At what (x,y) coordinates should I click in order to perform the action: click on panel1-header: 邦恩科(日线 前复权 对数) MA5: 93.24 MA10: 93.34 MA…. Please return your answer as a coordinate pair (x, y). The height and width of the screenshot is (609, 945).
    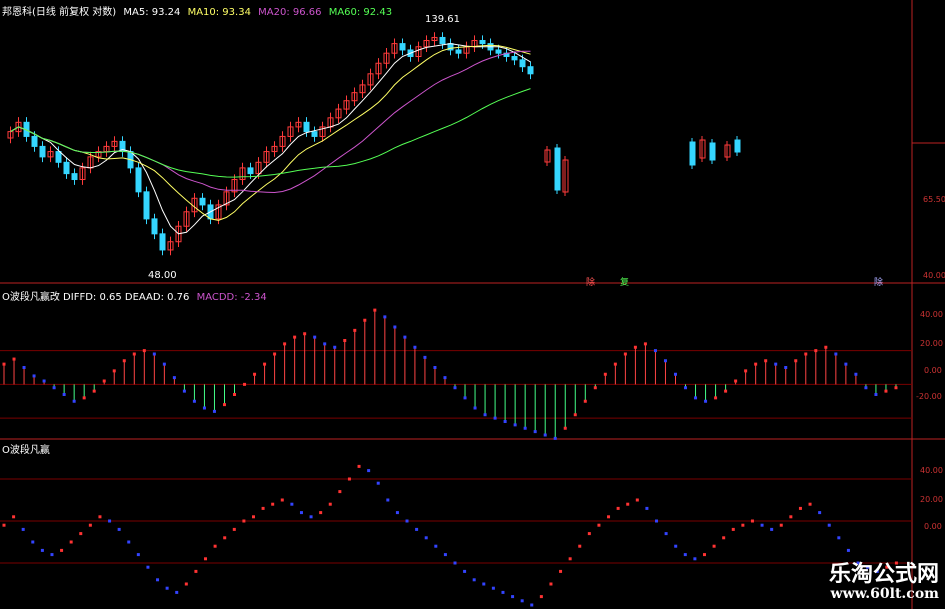
    Looking at the image, I should click on (197, 10).